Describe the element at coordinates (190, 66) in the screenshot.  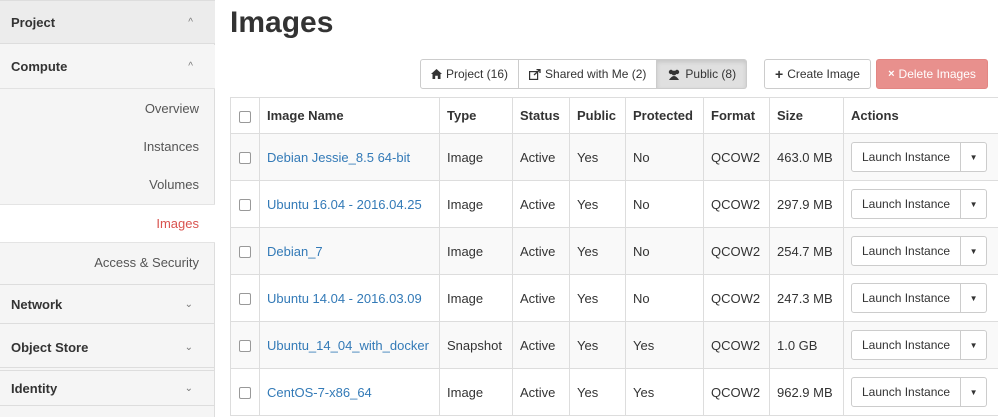
I see `chevron-up-icon: ^` at that location.